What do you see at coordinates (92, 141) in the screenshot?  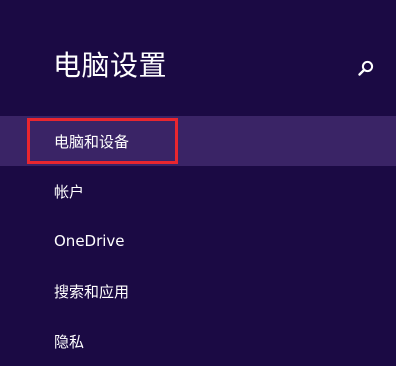 I see `nav-item-label: 电脑和设备` at bounding box center [92, 141].